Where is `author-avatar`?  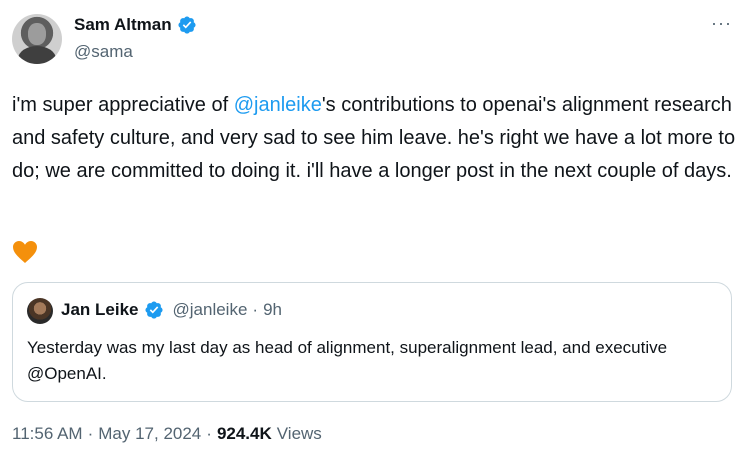
author-avatar is located at coordinates (37, 39).